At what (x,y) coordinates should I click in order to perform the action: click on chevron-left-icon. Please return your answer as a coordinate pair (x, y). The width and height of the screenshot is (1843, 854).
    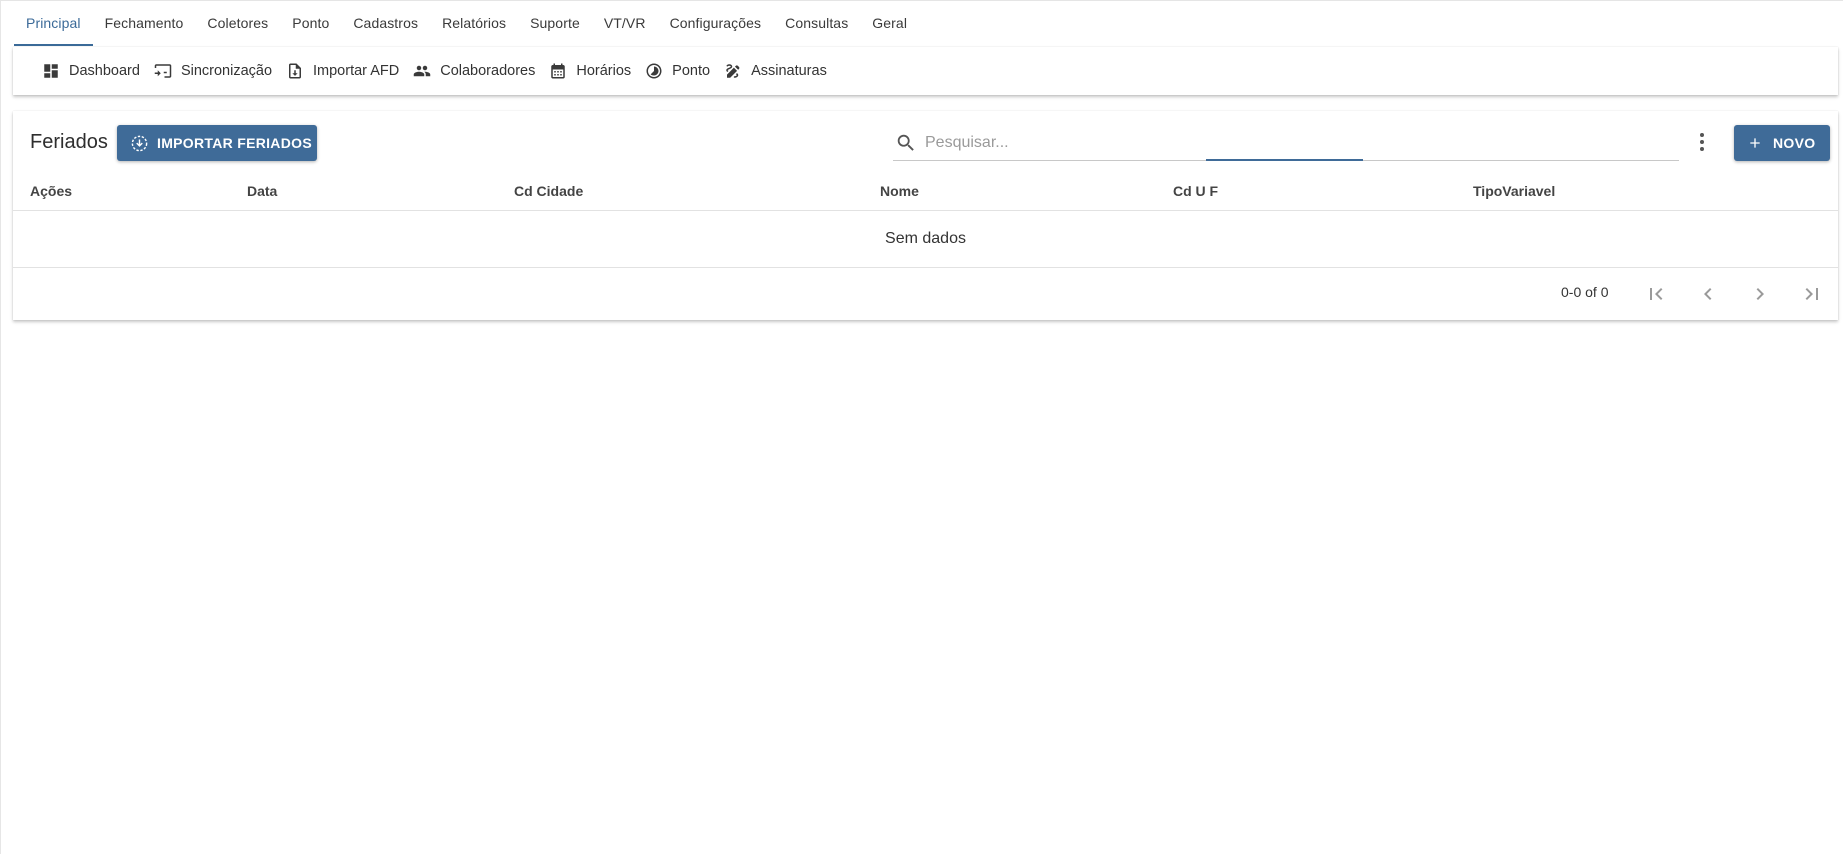
    Looking at the image, I should click on (1708, 294).